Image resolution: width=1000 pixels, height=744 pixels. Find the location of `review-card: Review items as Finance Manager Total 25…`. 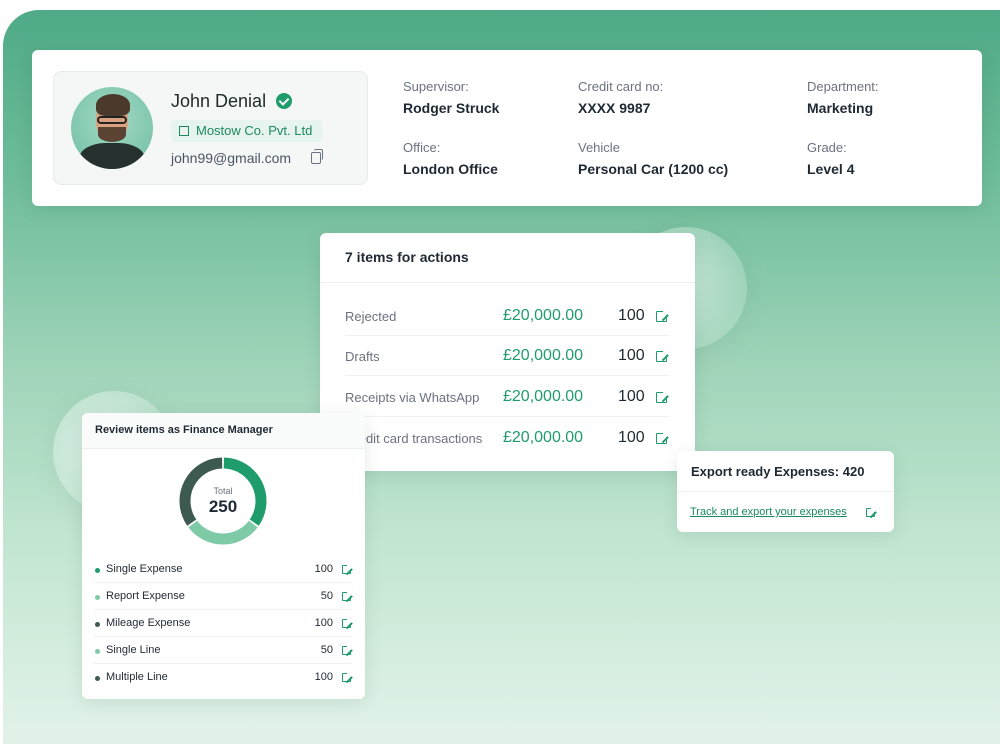

review-card: Review items as Finance Manager Total 25… is located at coordinates (223, 556).